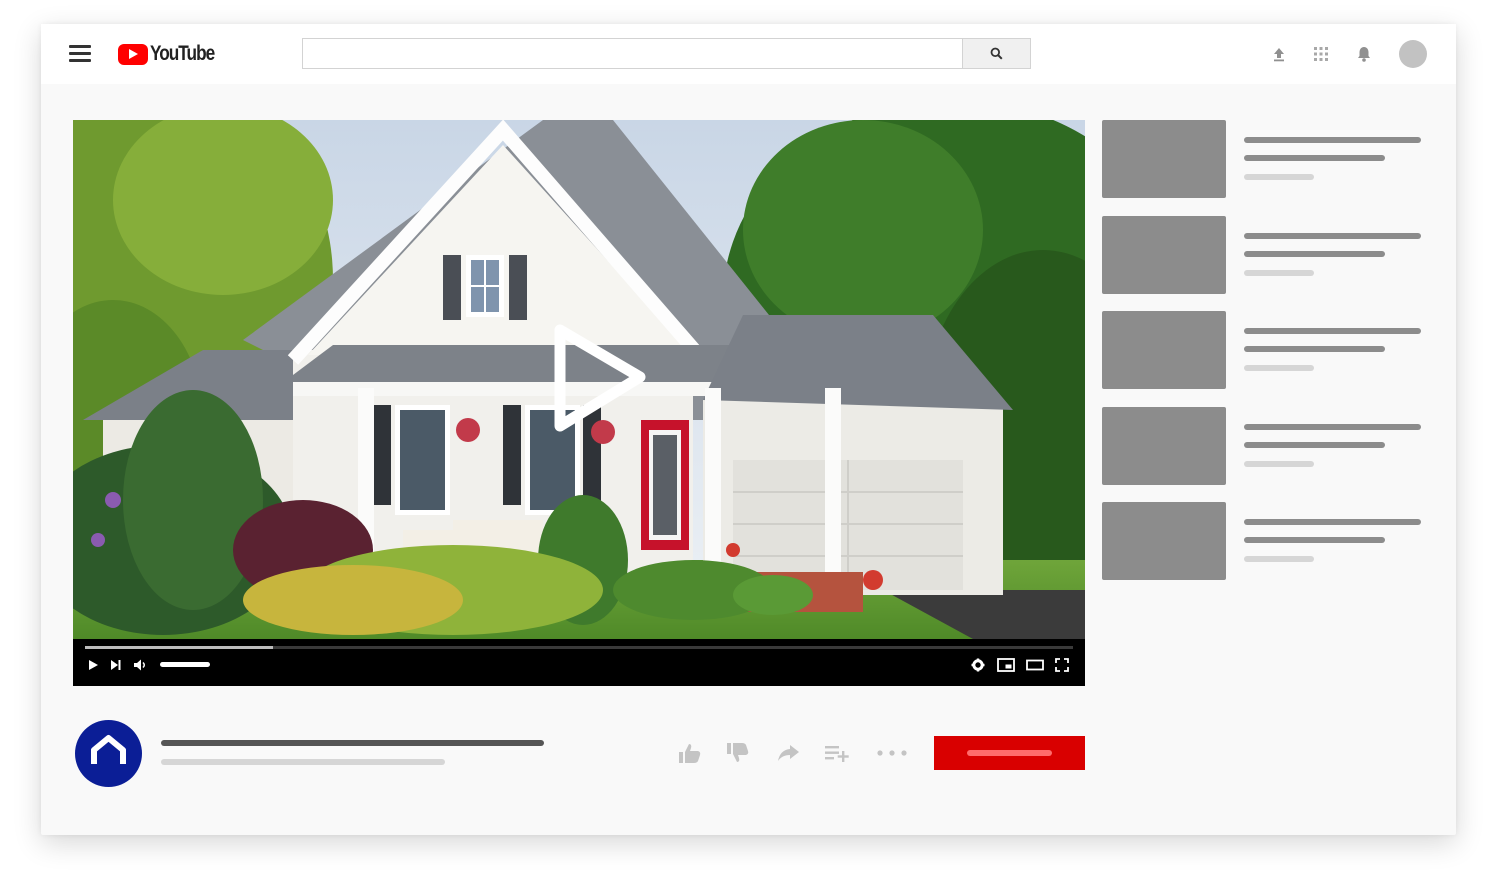 Image resolution: width=1494 pixels, height=880 pixels. I want to click on upload-icon, so click(1279, 54).